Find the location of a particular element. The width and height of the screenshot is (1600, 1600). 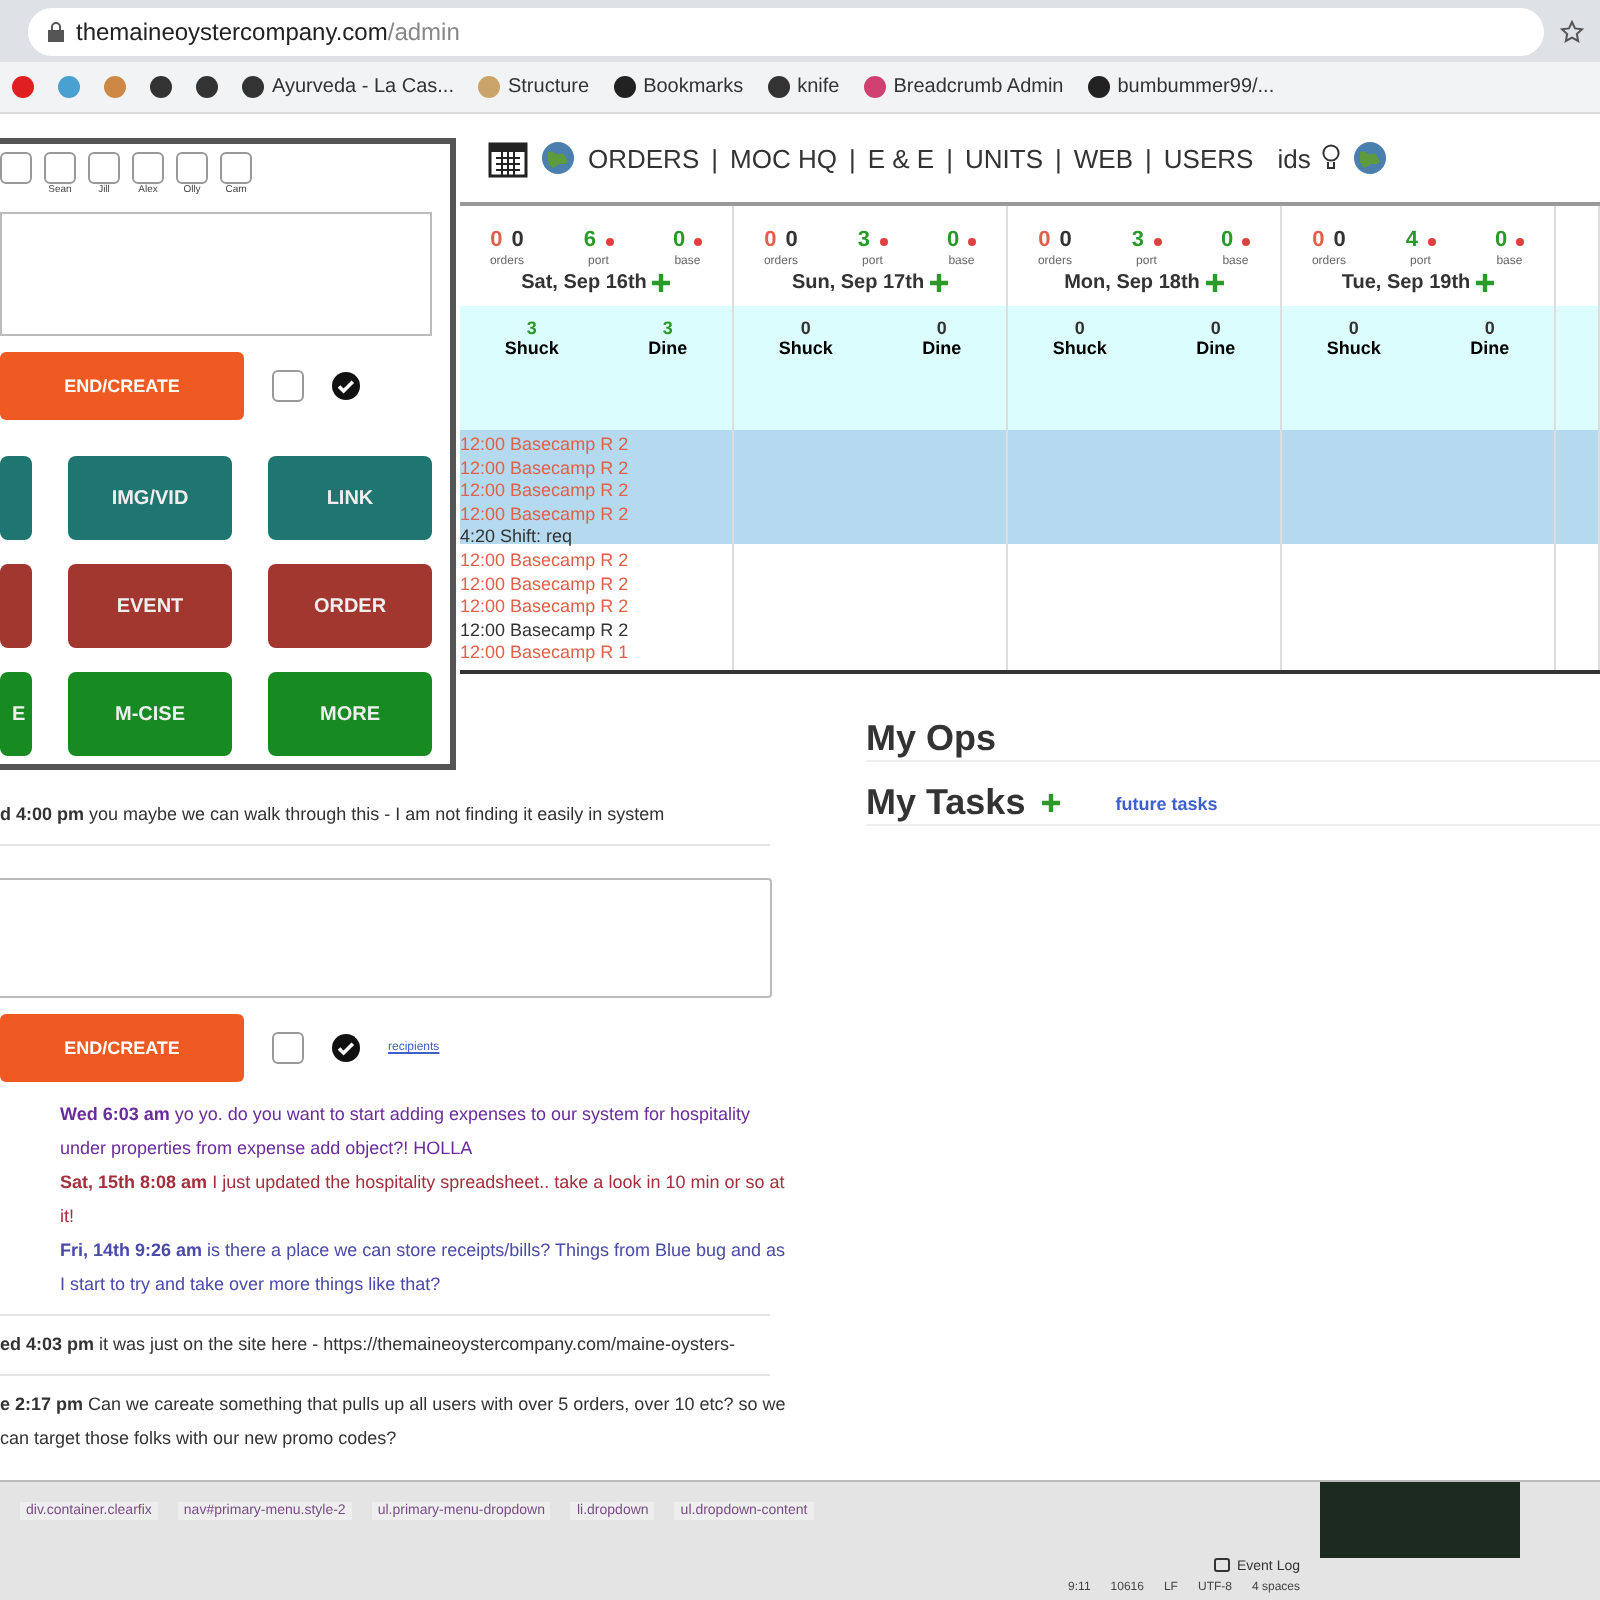

calendar-event: 12:00 Basecamp R 1 is located at coordinates (596, 654).